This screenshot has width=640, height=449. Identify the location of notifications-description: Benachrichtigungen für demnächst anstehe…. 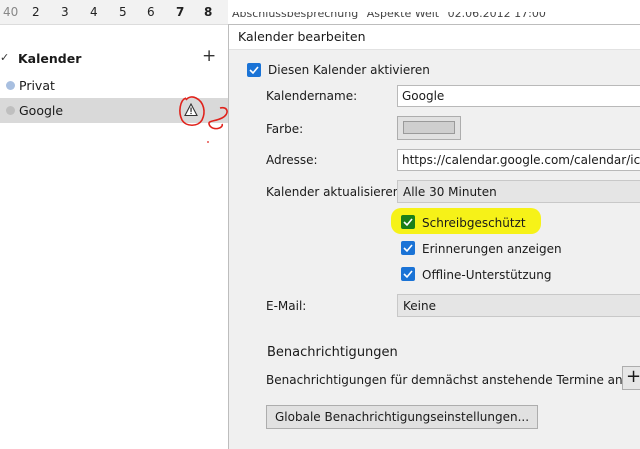
(453, 380).